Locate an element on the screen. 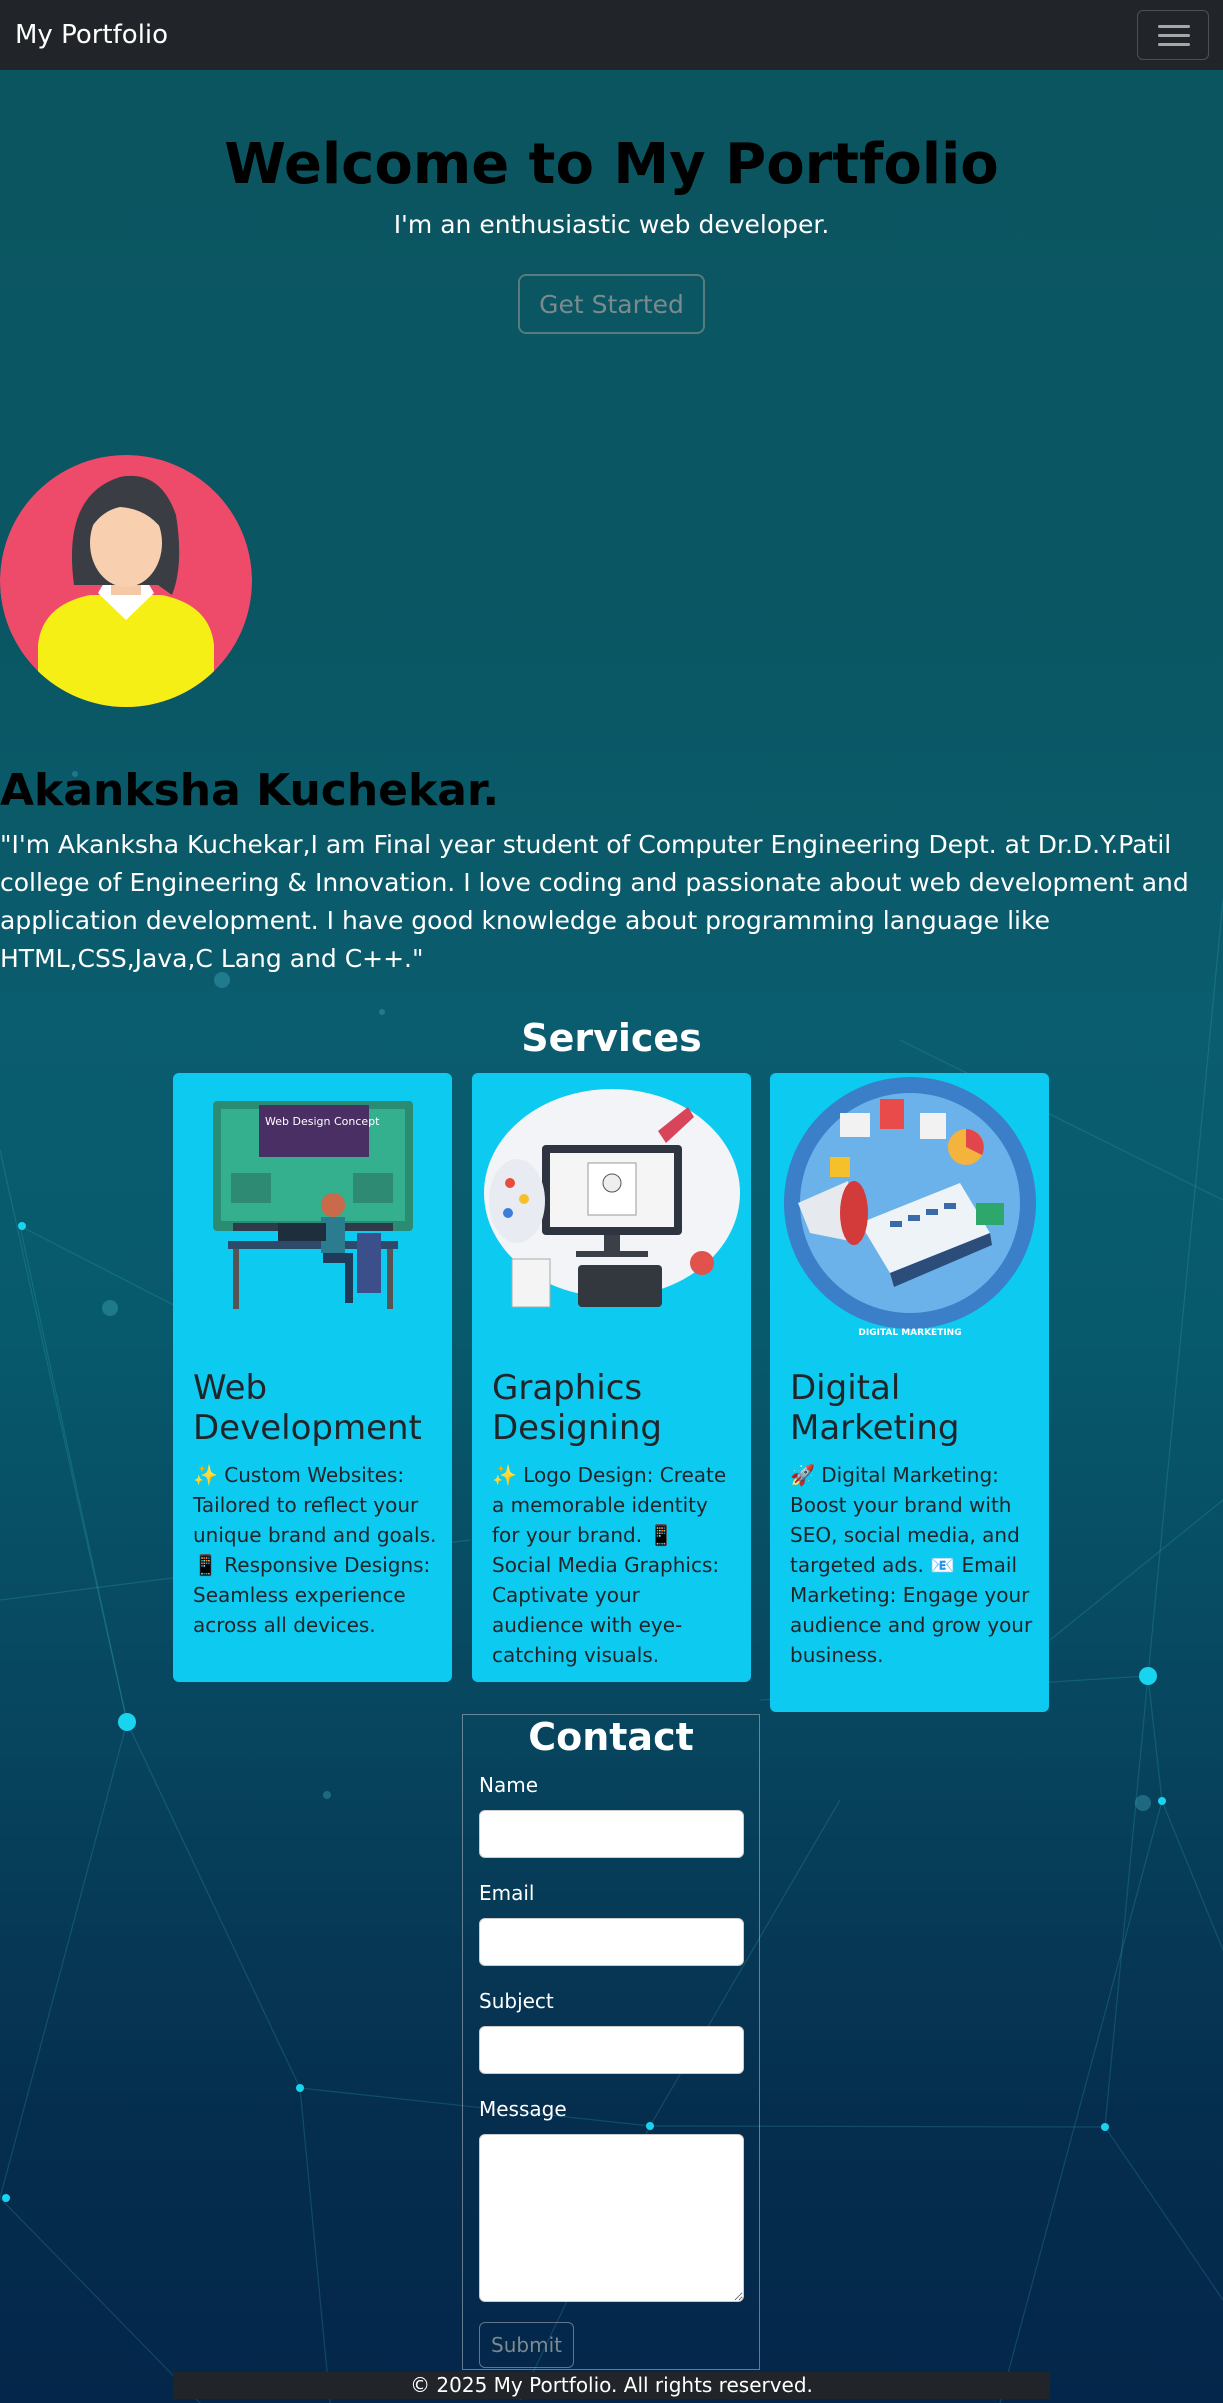 This screenshot has width=1223, height=2403. navbar: My Portfolio is located at coordinates (611, 35).